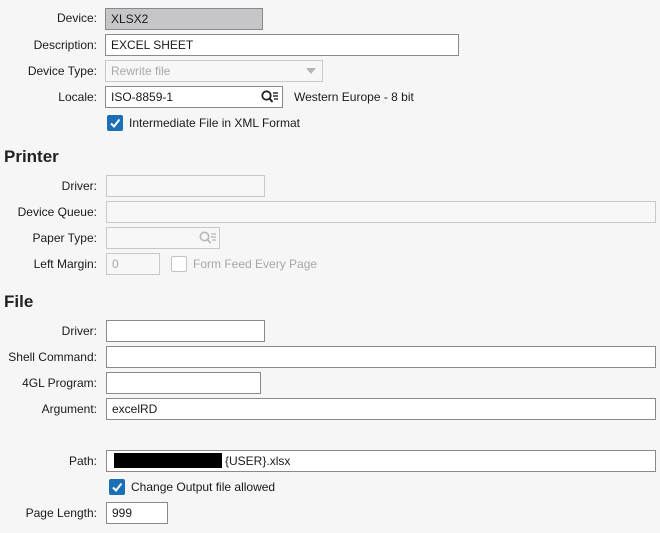 The width and height of the screenshot is (660, 533). Describe the element at coordinates (214, 71) in the screenshot. I see `device-type-select: Rewrite file` at that location.